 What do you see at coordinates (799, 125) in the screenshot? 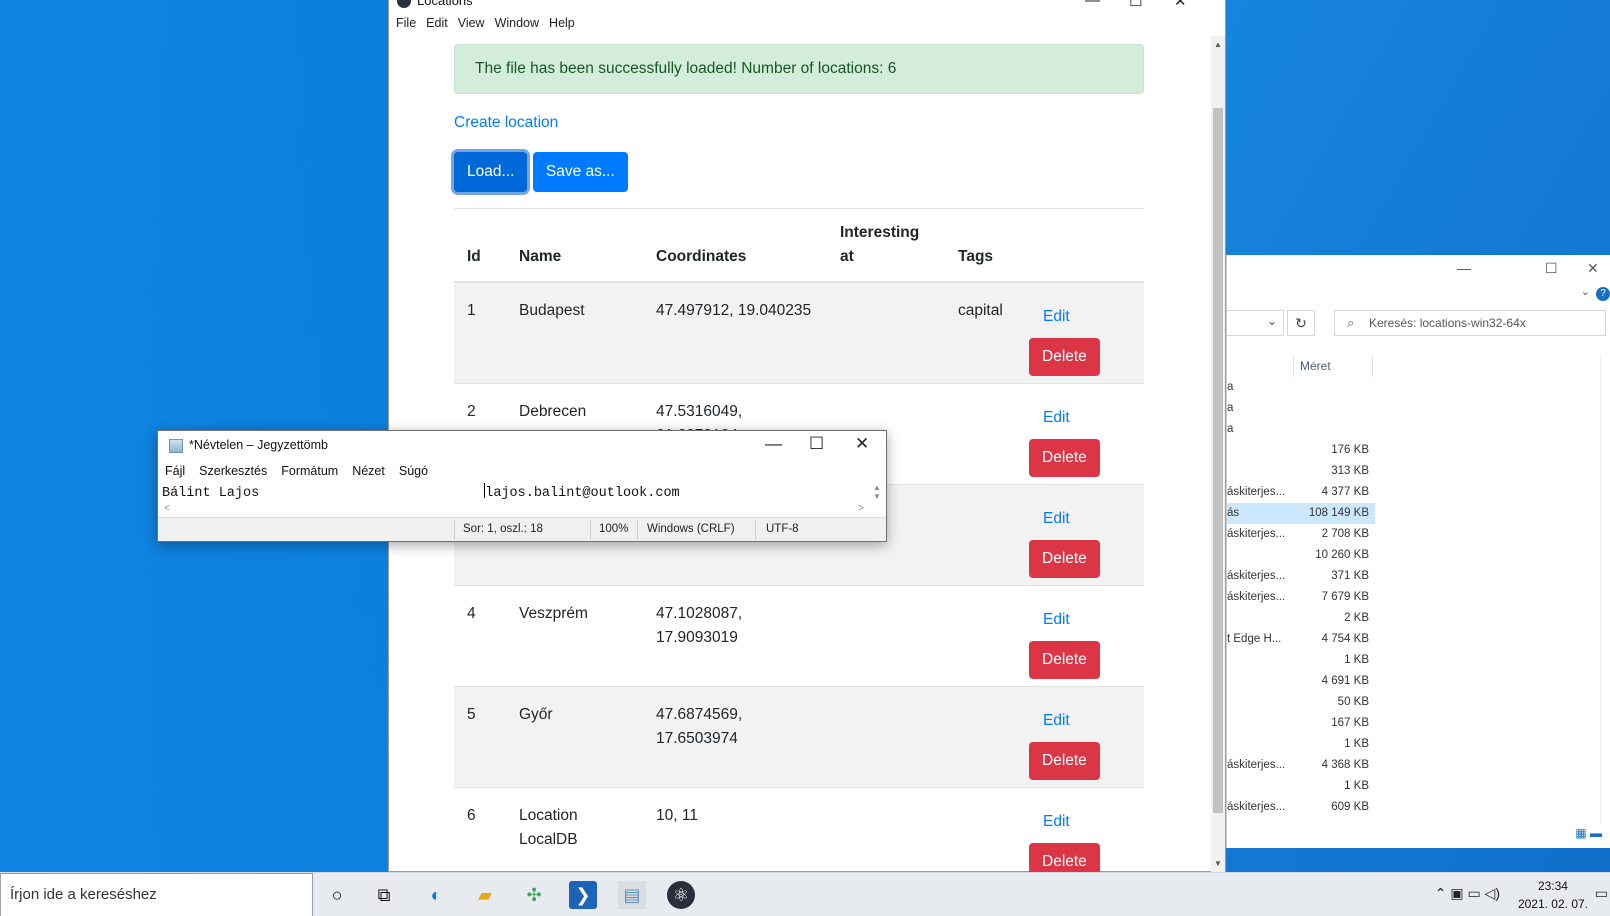
I see `create-location-link: Create location` at bounding box center [799, 125].